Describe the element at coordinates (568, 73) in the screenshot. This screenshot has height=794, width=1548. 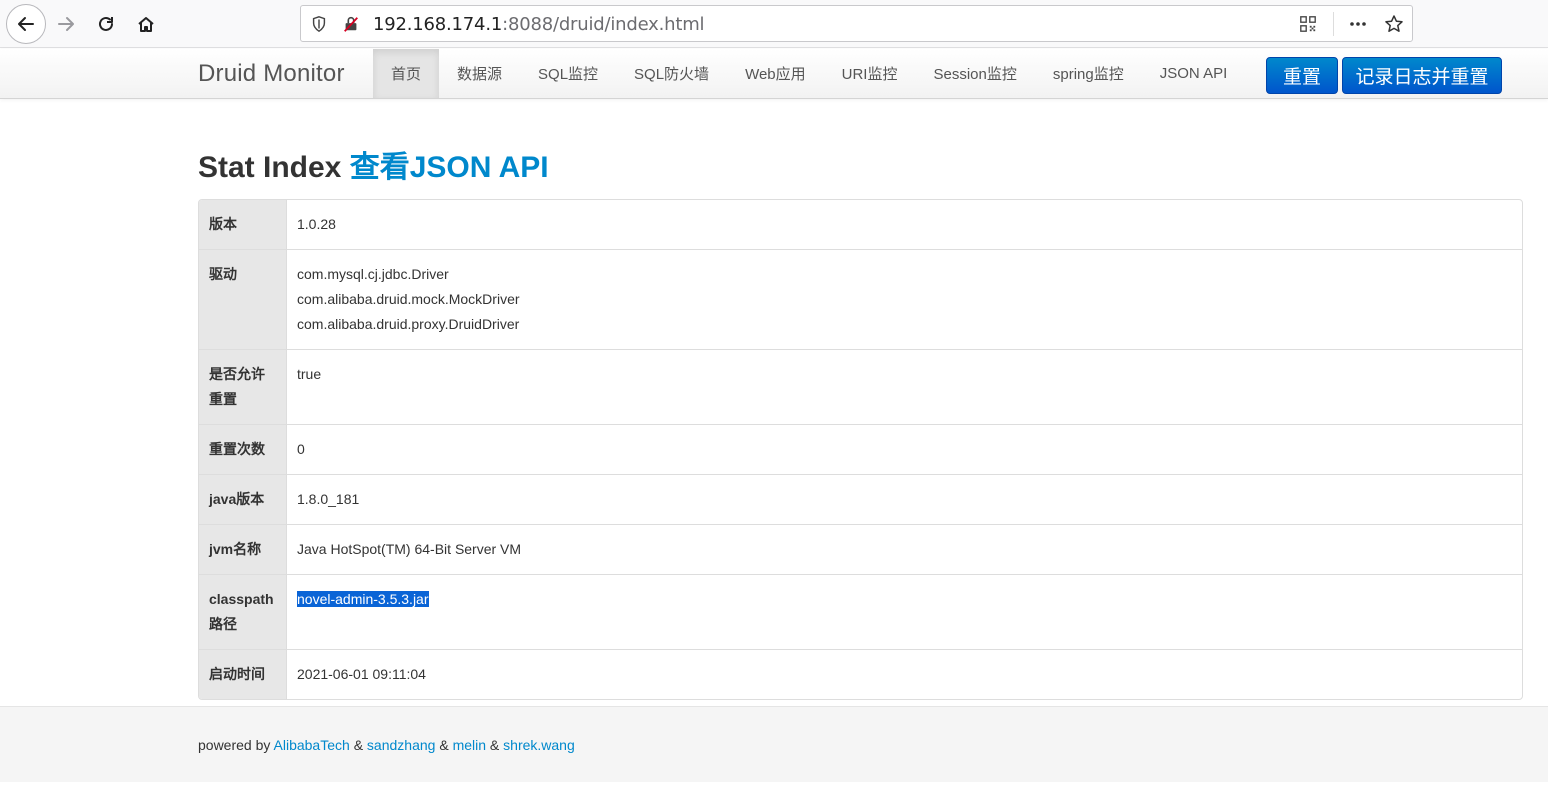
I see `nav-item-sql-monitor: SQL监控` at that location.